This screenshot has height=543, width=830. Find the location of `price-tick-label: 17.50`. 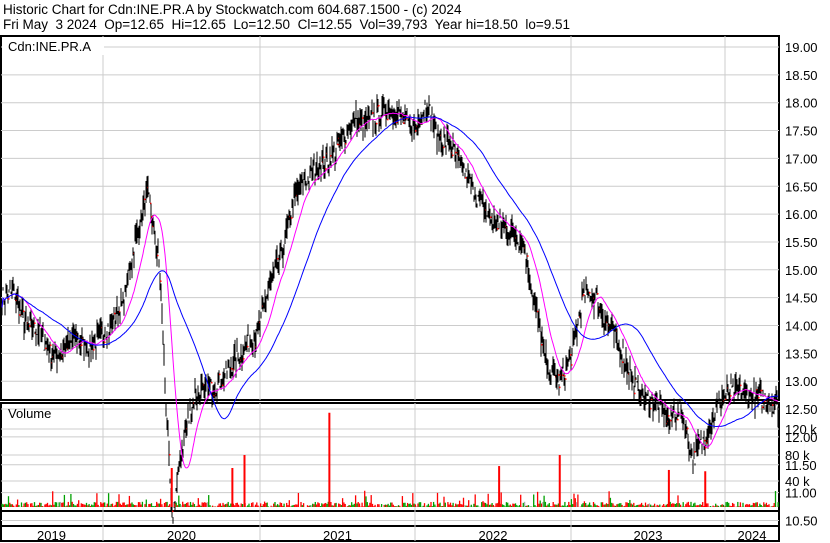

price-tick-label: 17.50 is located at coordinates (801, 131).